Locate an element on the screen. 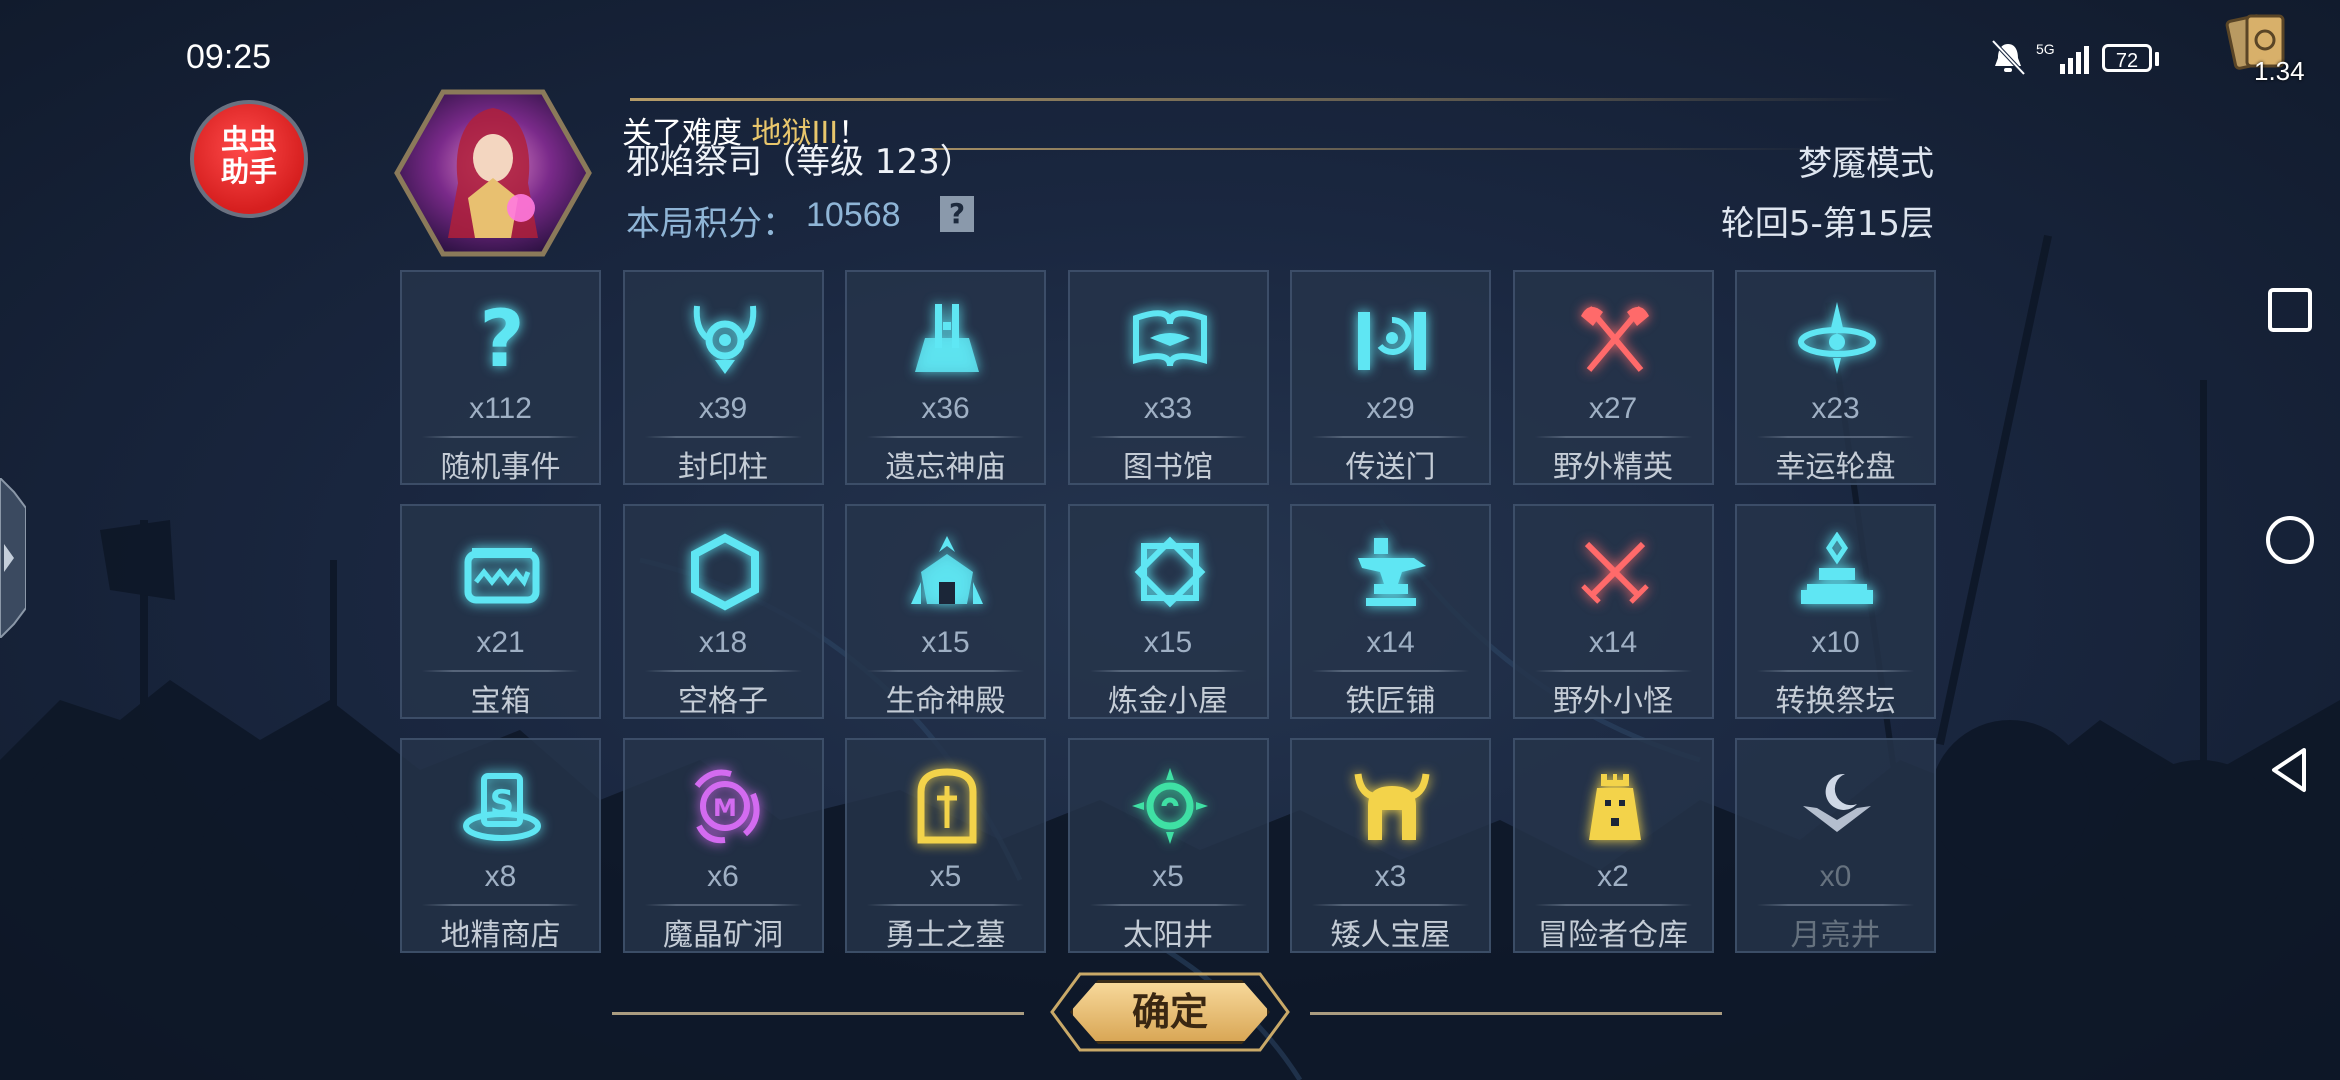 The width and height of the screenshot is (2340, 1080). tile-count: x0 is located at coordinates (1835, 876).